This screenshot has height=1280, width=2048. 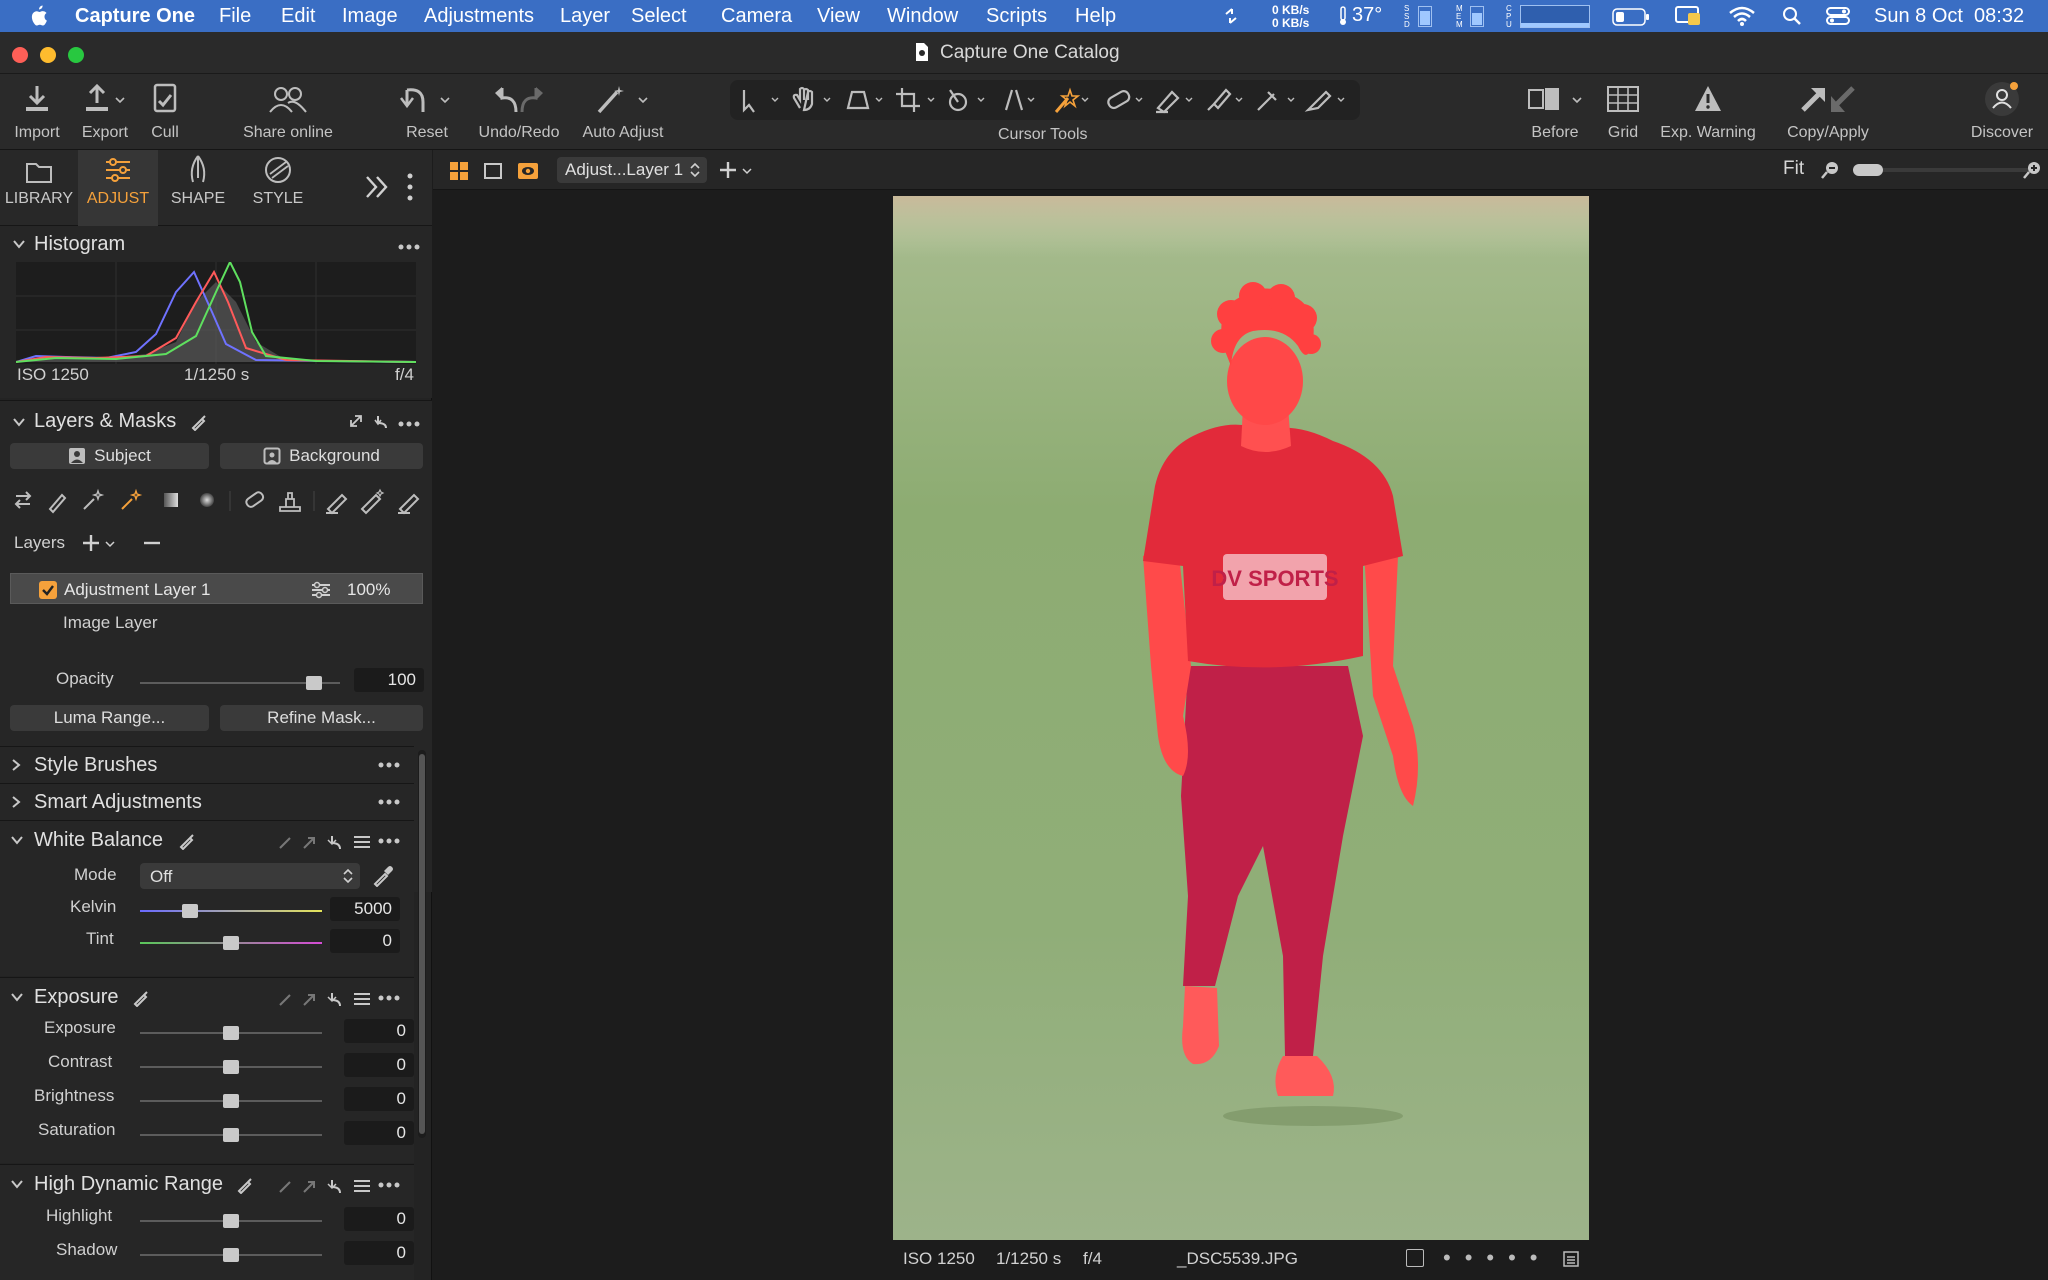 I want to click on zoom-window-button, so click(x=76, y=55).